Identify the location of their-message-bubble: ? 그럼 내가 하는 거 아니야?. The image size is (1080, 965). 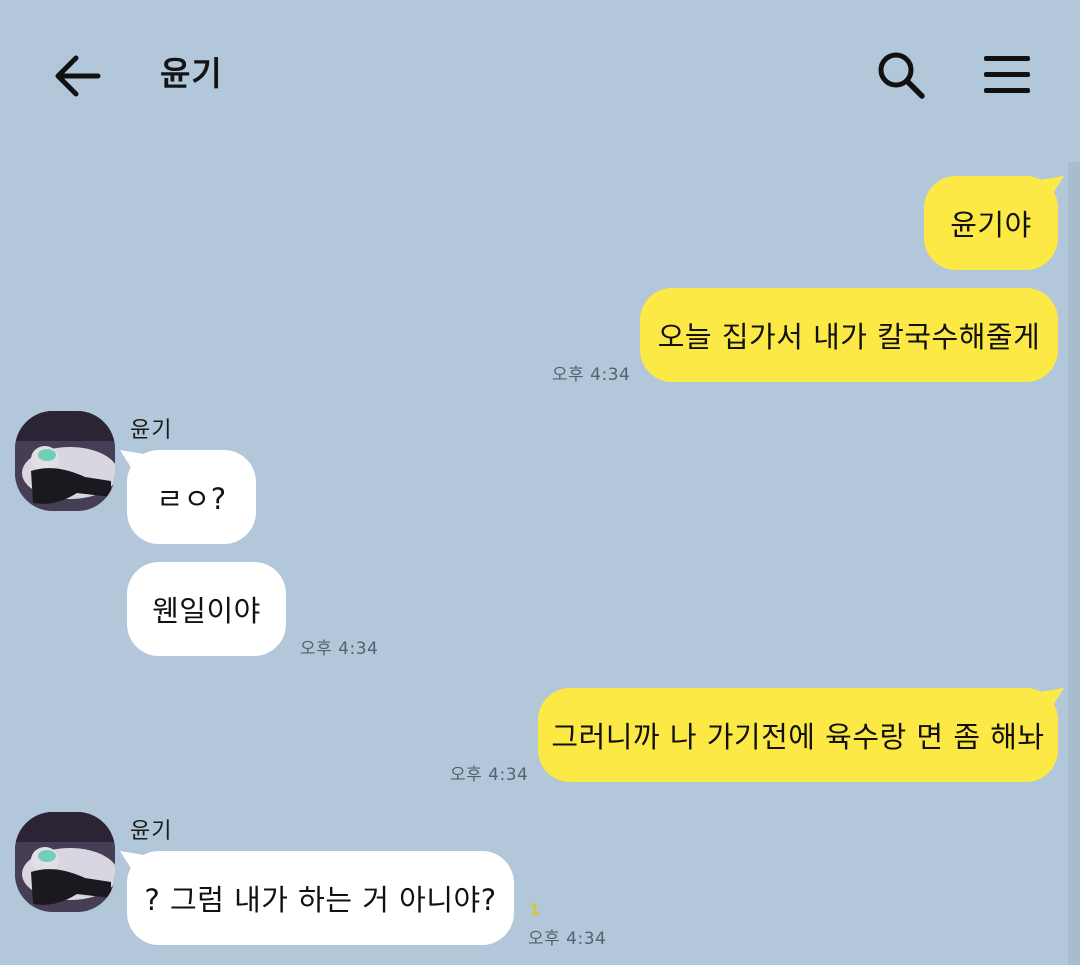
(320, 898).